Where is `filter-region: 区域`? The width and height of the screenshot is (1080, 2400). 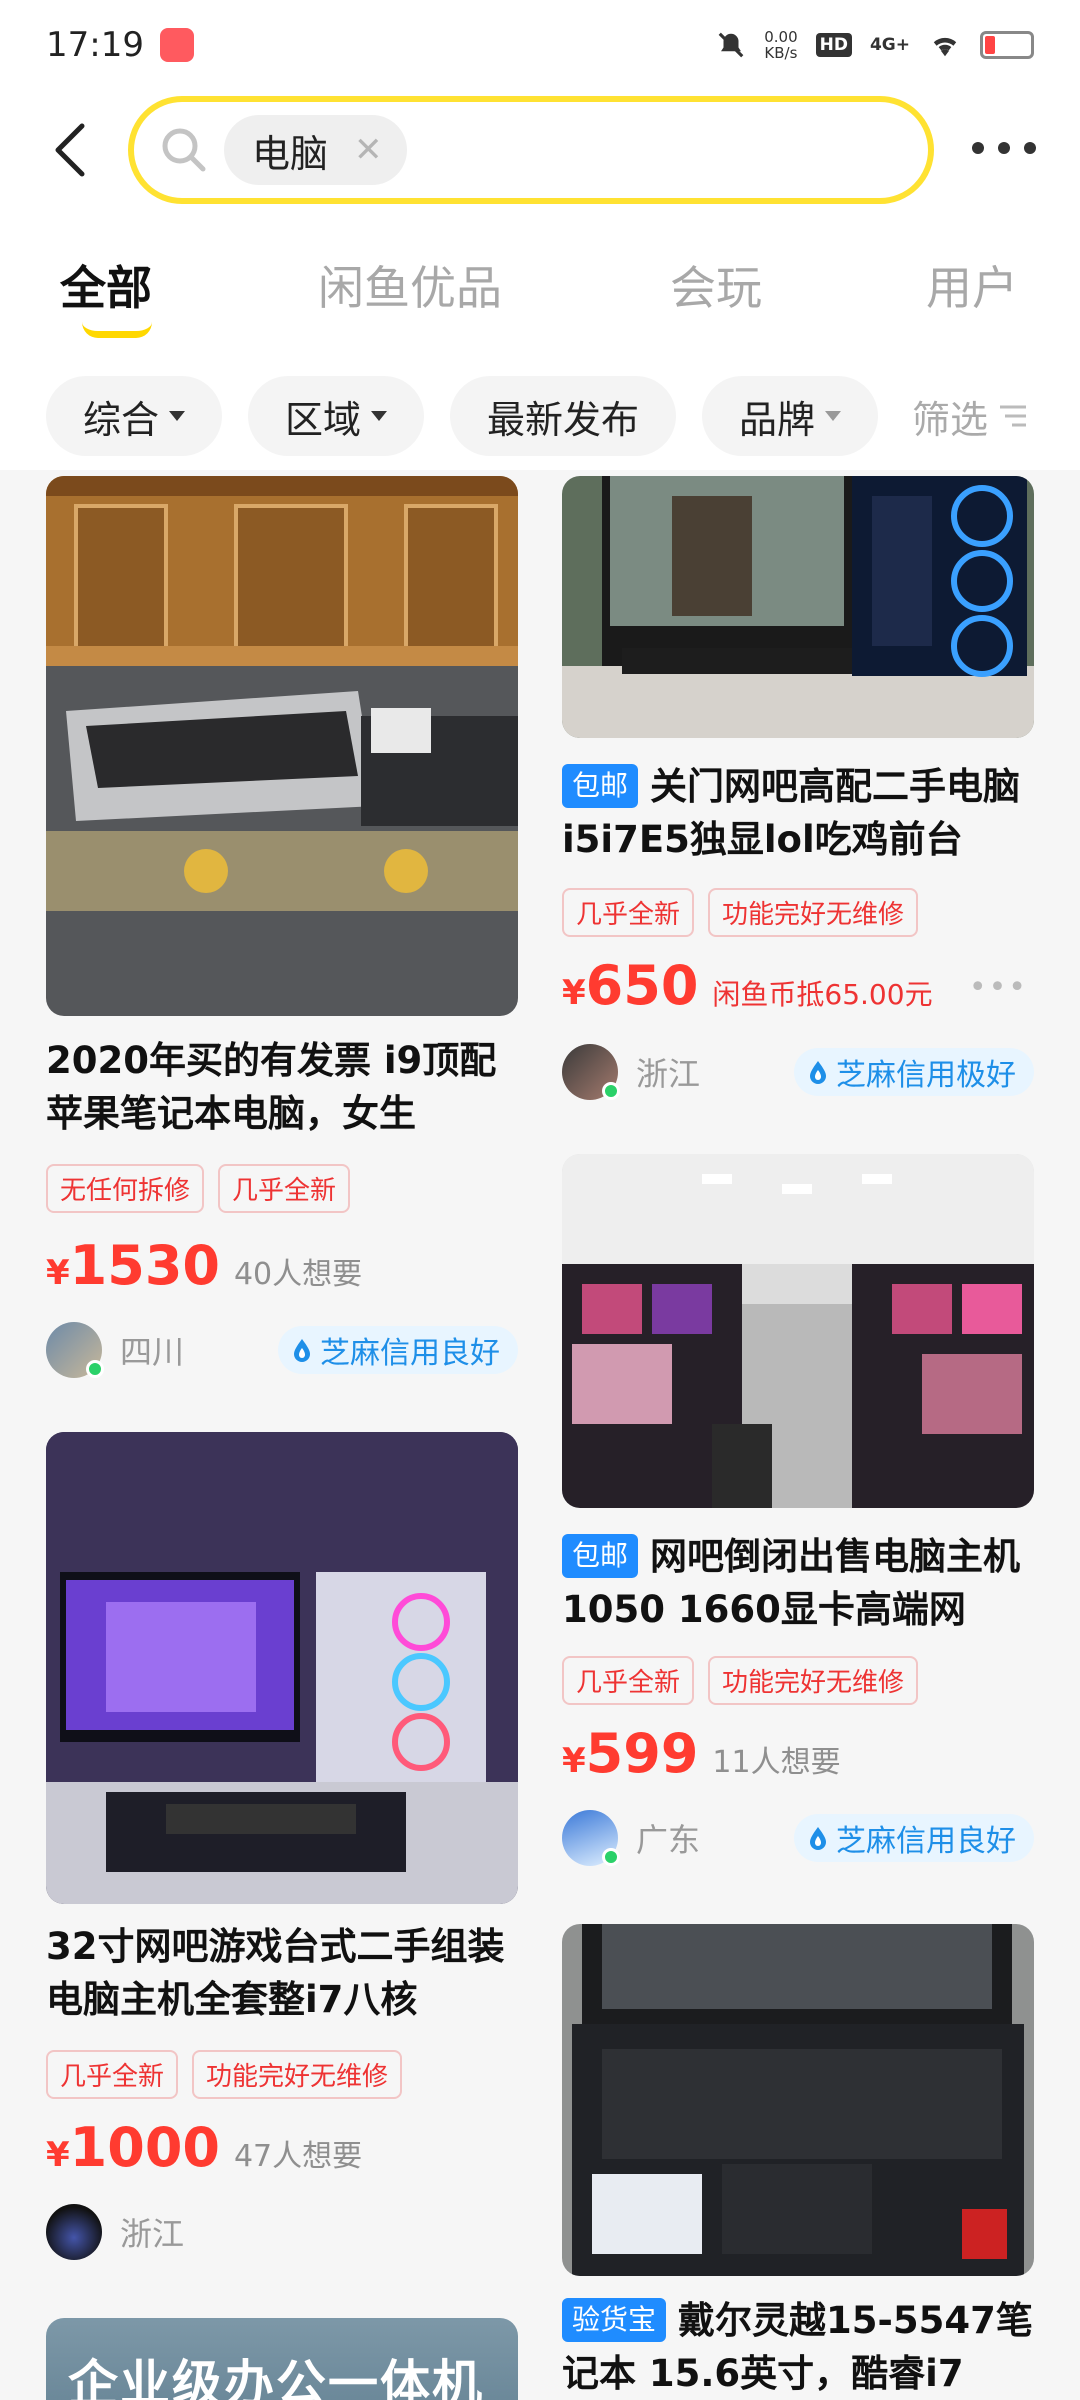
filter-region: 区域 is located at coordinates (336, 416).